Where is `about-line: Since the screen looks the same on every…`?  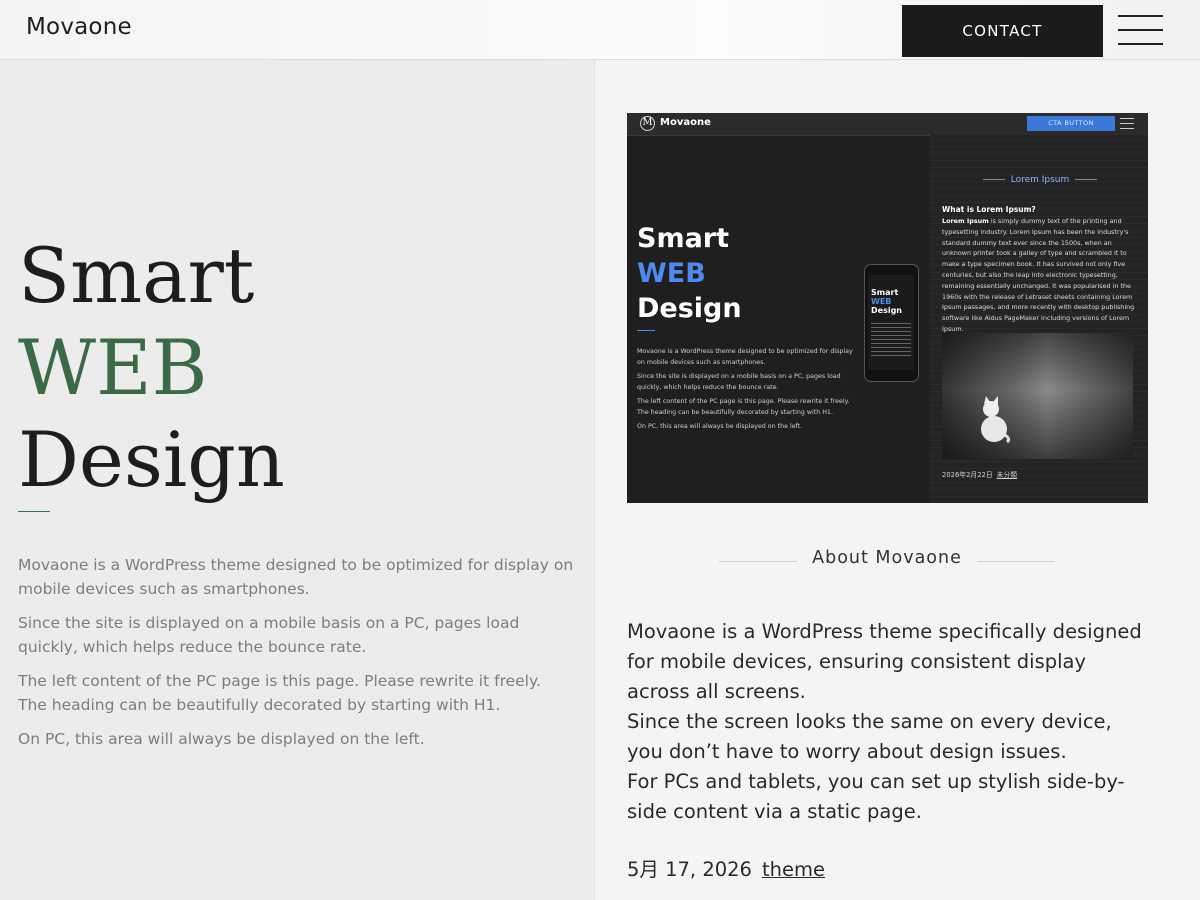
about-line: Since the screen looks the same on every… is located at coordinates (869, 721).